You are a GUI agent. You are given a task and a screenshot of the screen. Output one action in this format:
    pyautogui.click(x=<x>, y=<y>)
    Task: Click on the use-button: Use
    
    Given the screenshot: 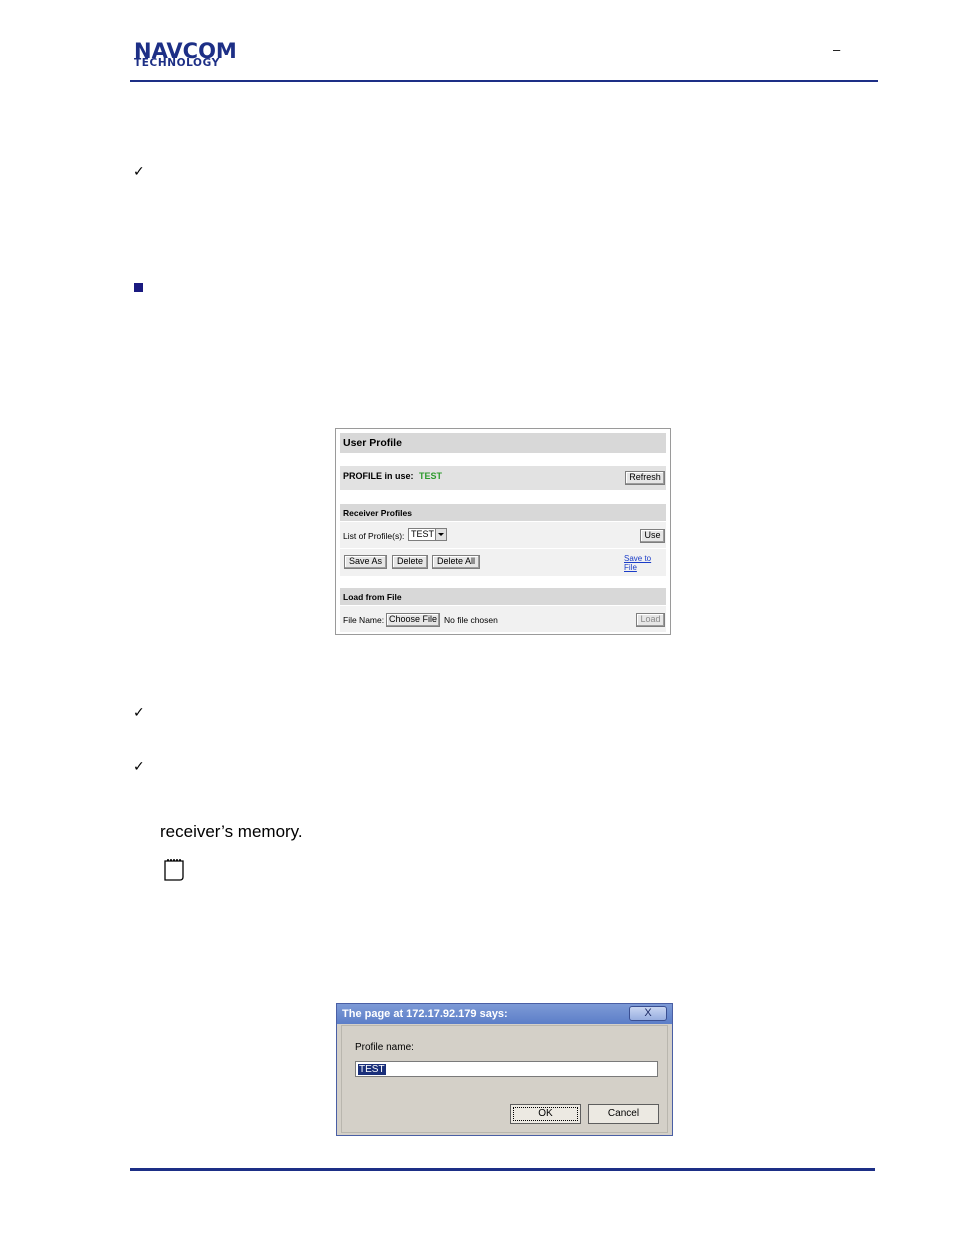 What is the action you would take?
    pyautogui.click(x=652, y=536)
    